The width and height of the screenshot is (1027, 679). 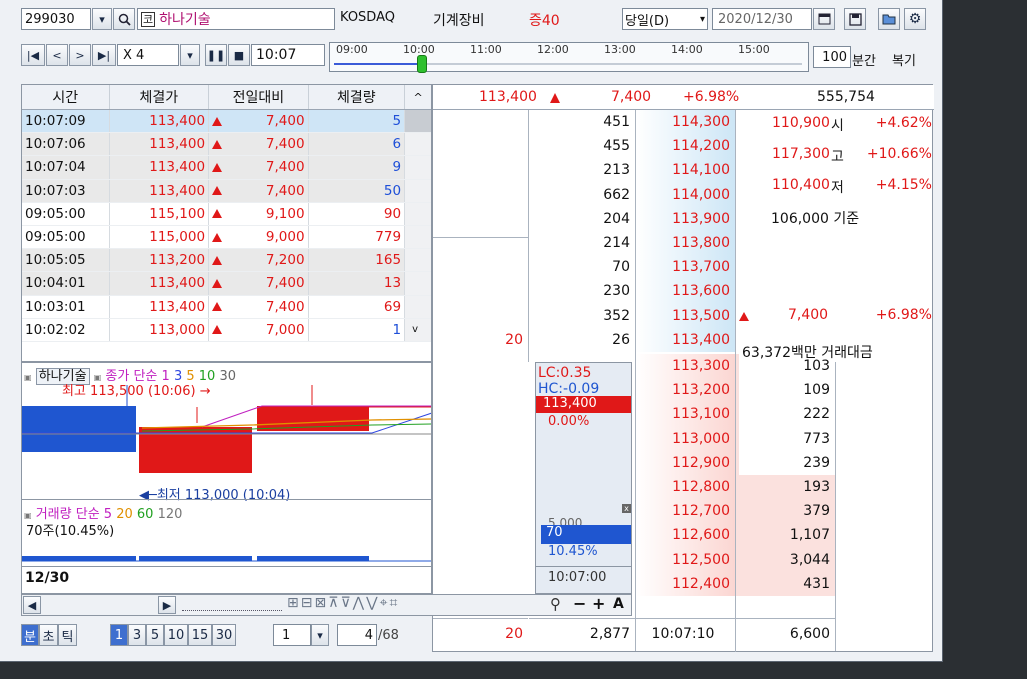 I want to click on ask-price: 114,000, so click(x=685, y=194).